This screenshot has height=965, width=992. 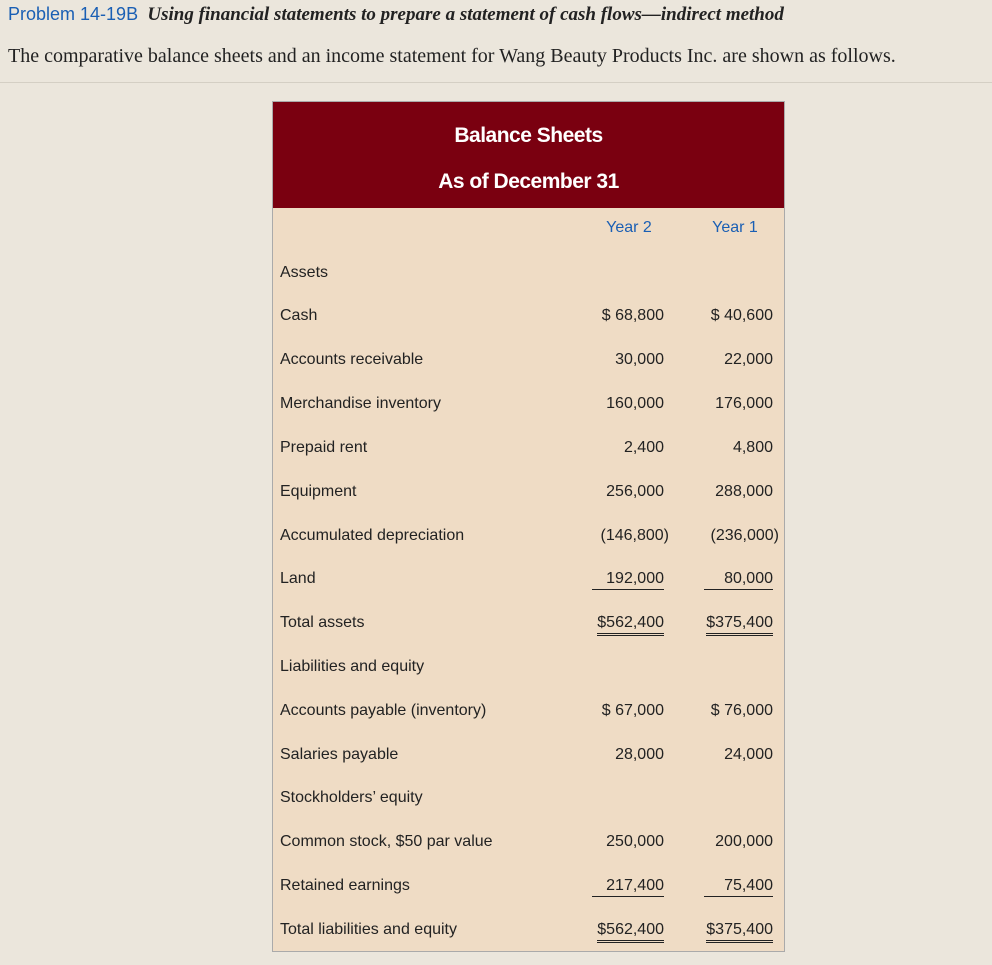 I want to click on value-year1: 22,000, so click(x=748, y=359).